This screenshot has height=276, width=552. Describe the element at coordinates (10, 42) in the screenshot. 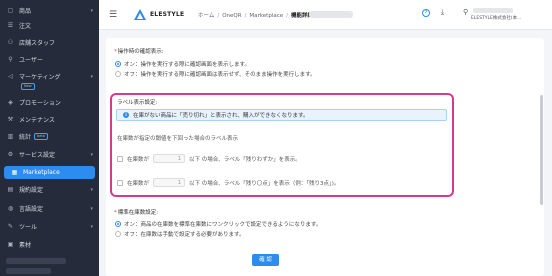

I see `users-icon: ⚇` at that location.